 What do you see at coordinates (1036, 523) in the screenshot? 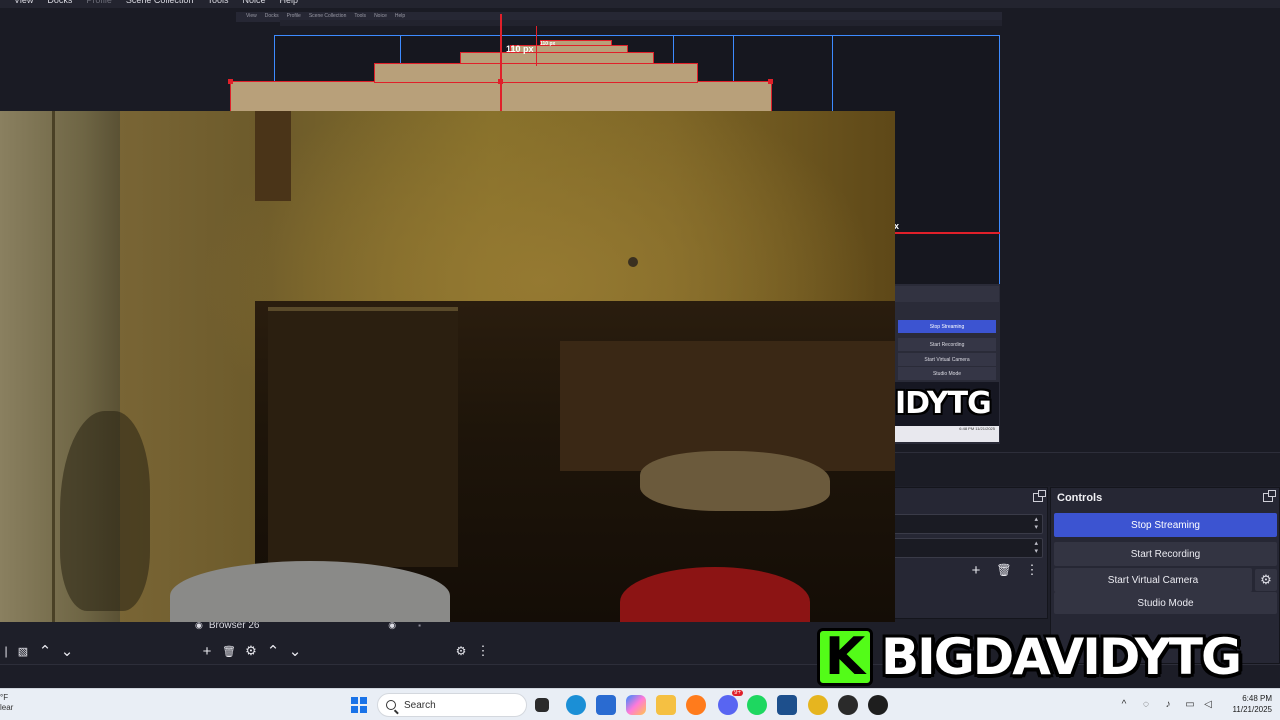
I see `chevron-updown-icon: ▴ ▾` at bounding box center [1036, 523].